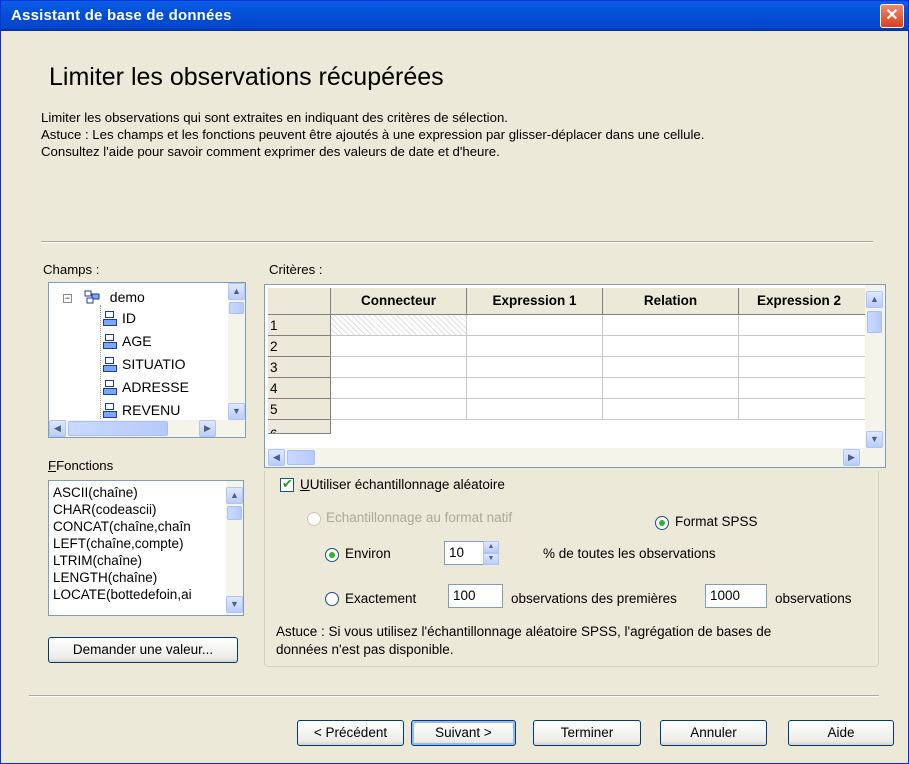  I want to click on fields-label: Champs :, so click(71, 269).